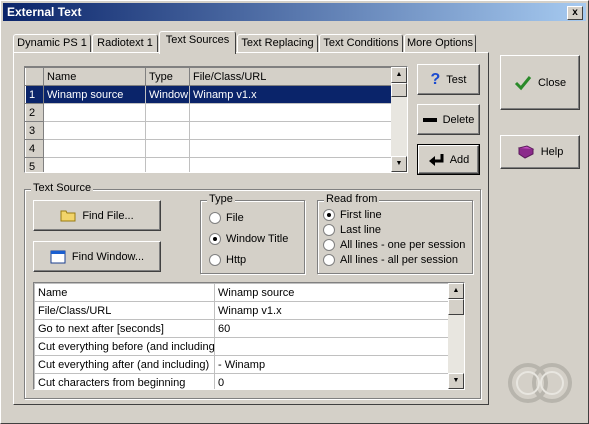 This screenshot has height=424, width=589. I want to click on radio-label: Http, so click(236, 260).